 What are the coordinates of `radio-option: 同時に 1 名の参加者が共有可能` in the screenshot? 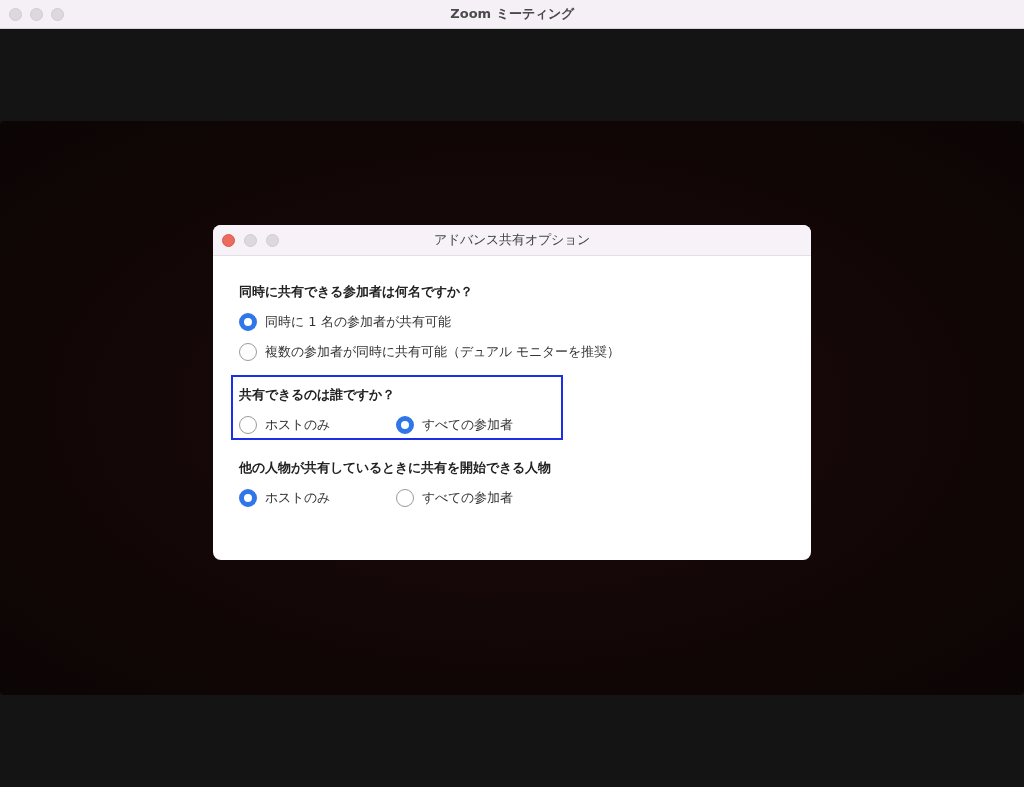 It's located at (430, 322).